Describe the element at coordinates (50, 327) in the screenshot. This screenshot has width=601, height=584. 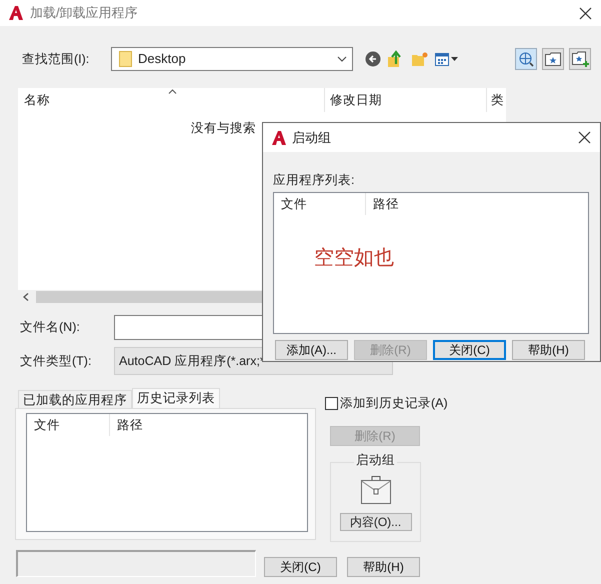
I see `file-name-label: 文件名(N):` at that location.